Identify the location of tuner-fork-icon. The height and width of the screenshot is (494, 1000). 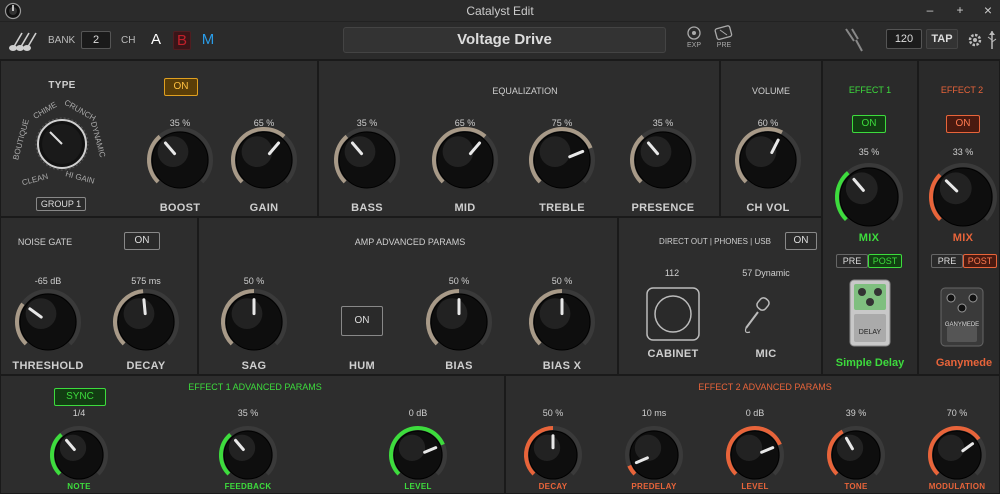
(852, 40).